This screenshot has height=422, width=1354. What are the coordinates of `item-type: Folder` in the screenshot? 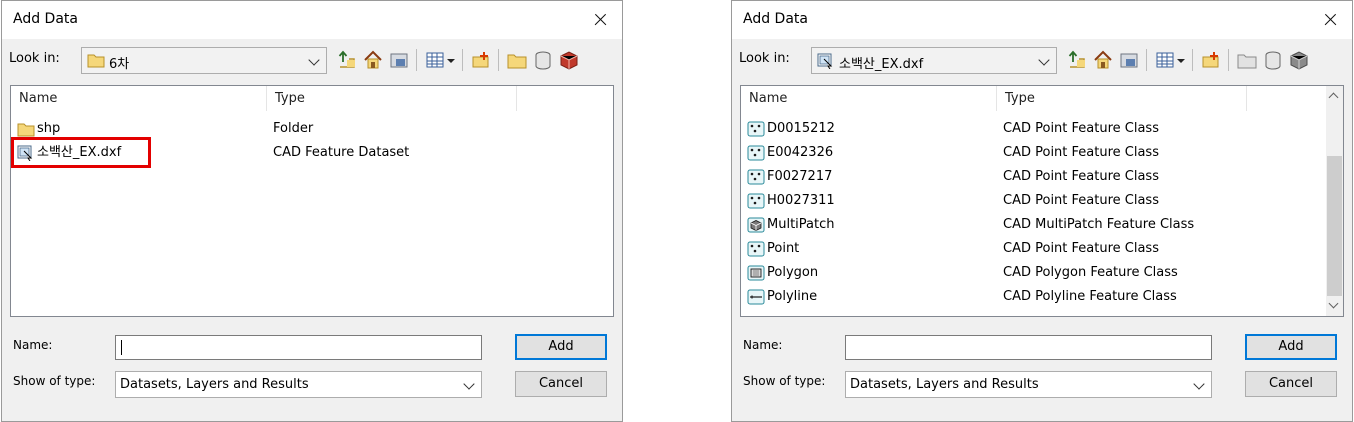 It's located at (293, 128).